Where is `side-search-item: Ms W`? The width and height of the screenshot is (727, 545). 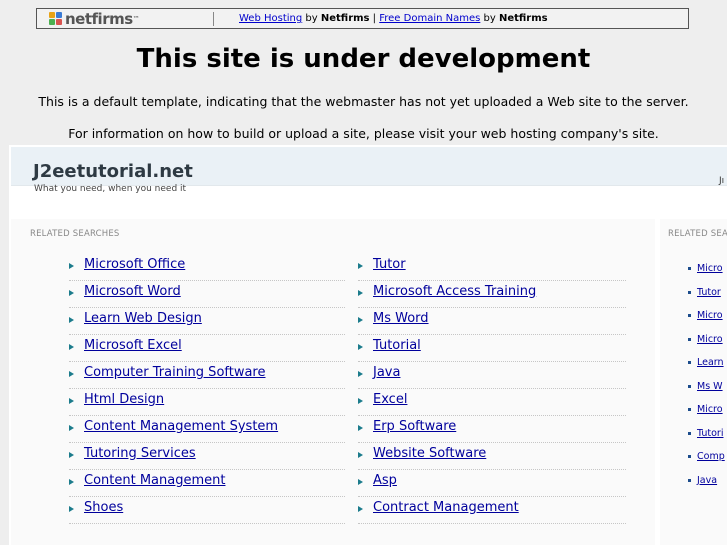 side-search-item: Ms W is located at coordinates (705, 386).